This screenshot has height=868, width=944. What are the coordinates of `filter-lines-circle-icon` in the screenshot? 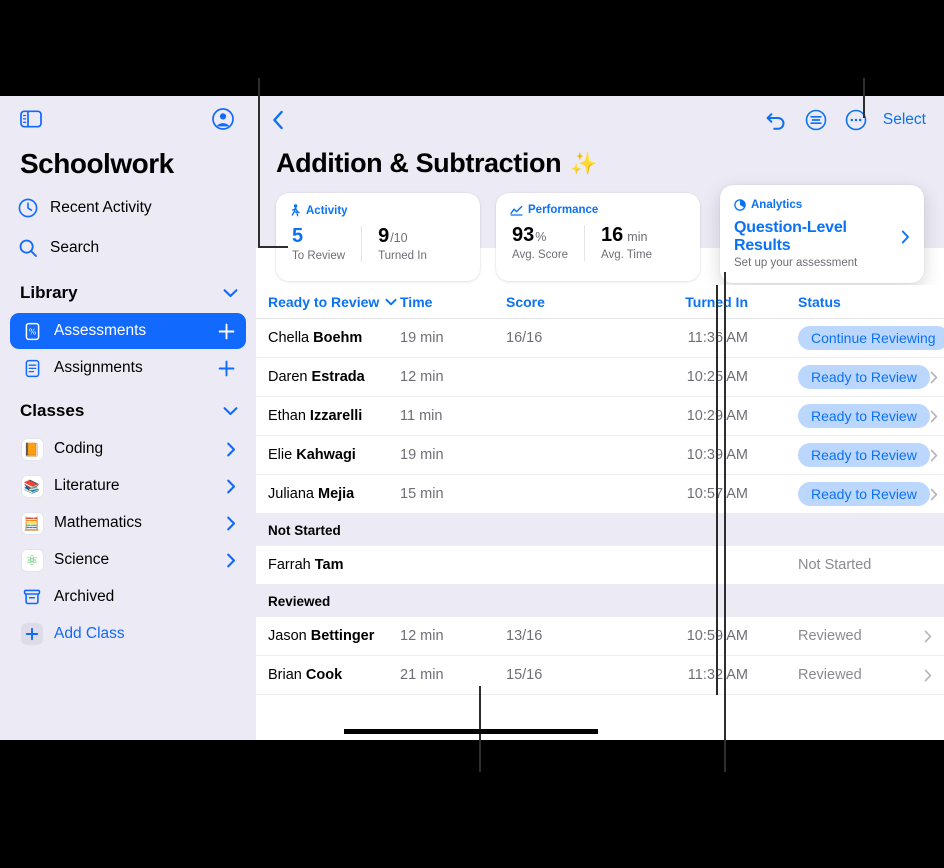 It's located at (816, 120).